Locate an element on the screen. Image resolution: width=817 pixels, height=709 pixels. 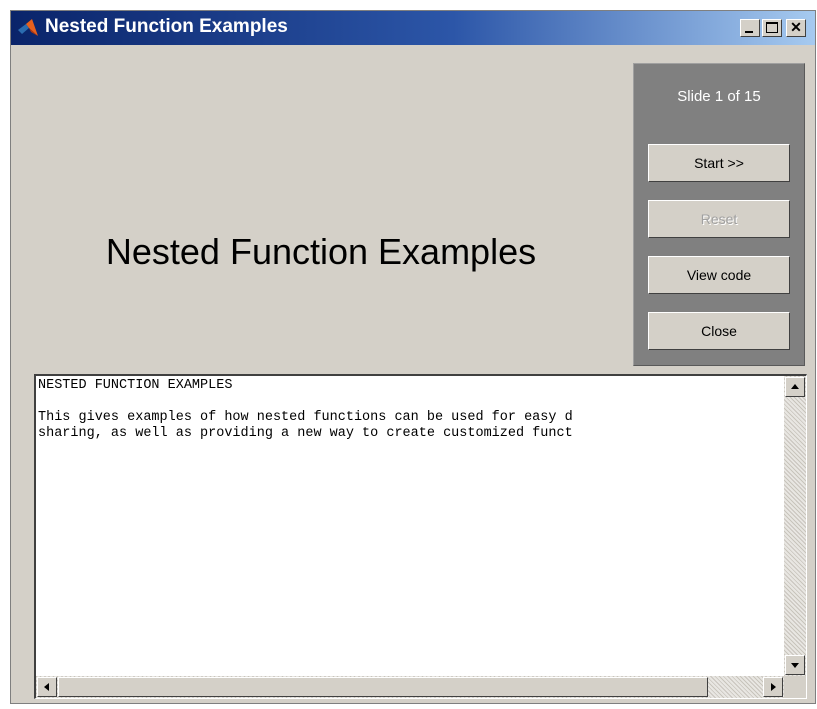
scrollbar-corner is located at coordinates (795, 687).